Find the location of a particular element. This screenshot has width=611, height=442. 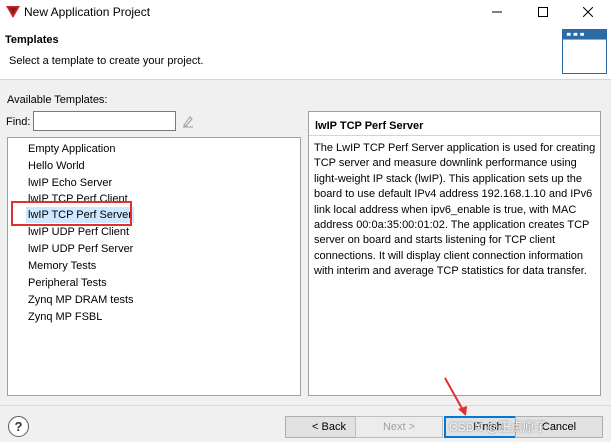

minimize-icon is located at coordinates (497, 12).